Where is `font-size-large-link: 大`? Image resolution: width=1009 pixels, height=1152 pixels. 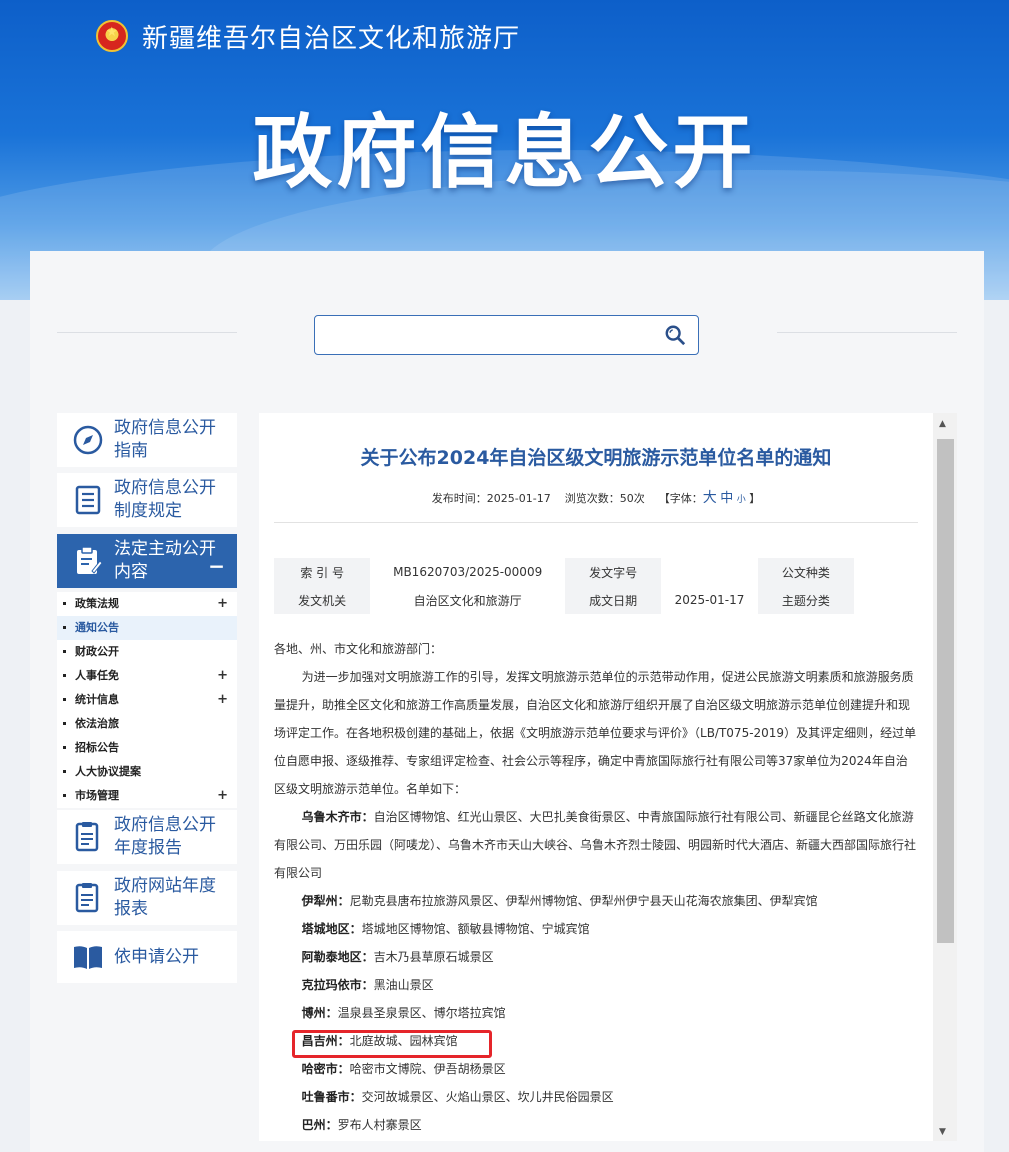 font-size-large-link: 大 is located at coordinates (710, 498).